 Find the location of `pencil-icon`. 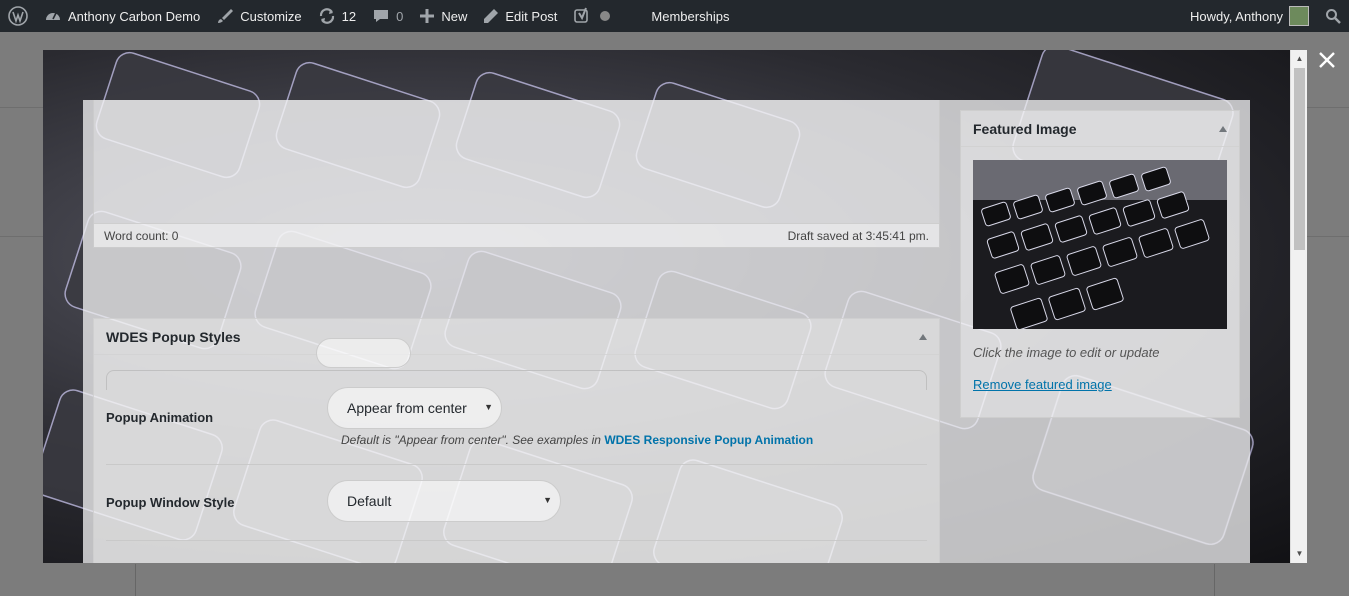

pencil-icon is located at coordinates (491, 16).